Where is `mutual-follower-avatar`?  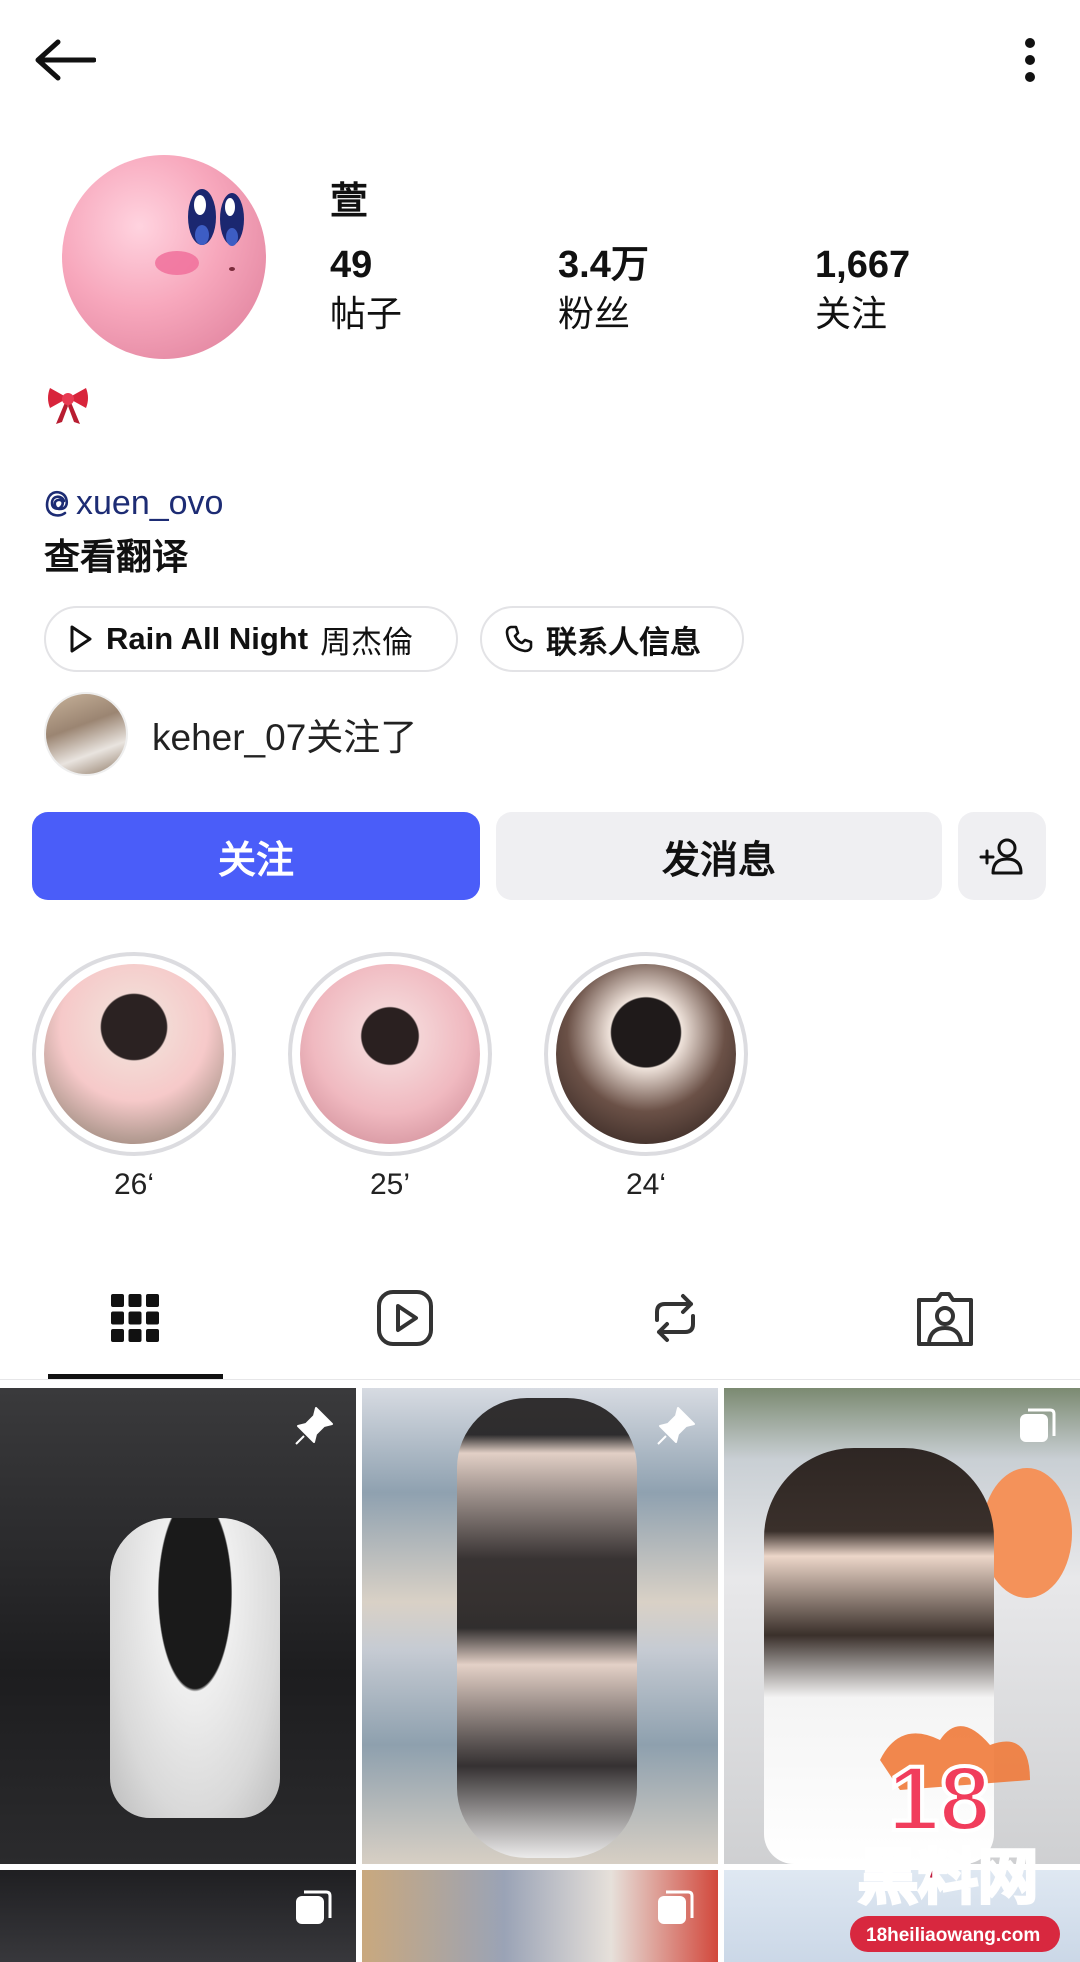
mutual-follower-avatar is located at coordinates (86, 734).